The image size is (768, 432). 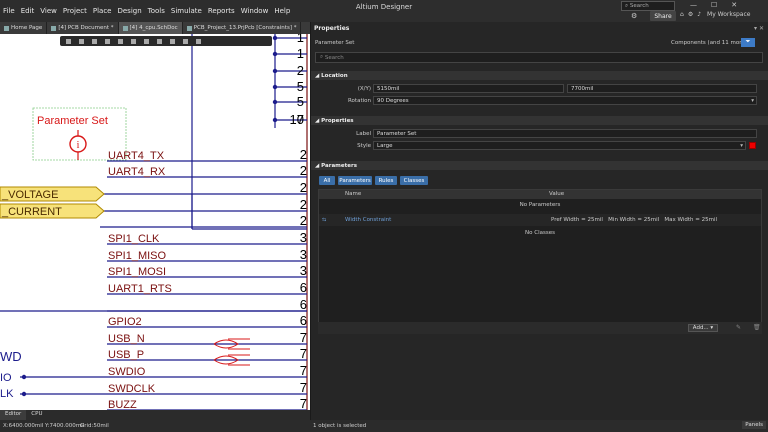 What do you see at coordinates (754, 425) in the screenshot?
I see `panels-button: Panels` at bounding box center [754, 425].